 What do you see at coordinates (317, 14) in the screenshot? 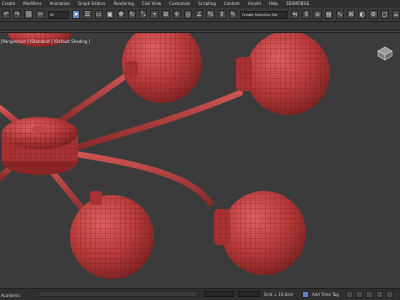
I see `layer-explorer-icon: ≡` at bounding box center [317, 14].